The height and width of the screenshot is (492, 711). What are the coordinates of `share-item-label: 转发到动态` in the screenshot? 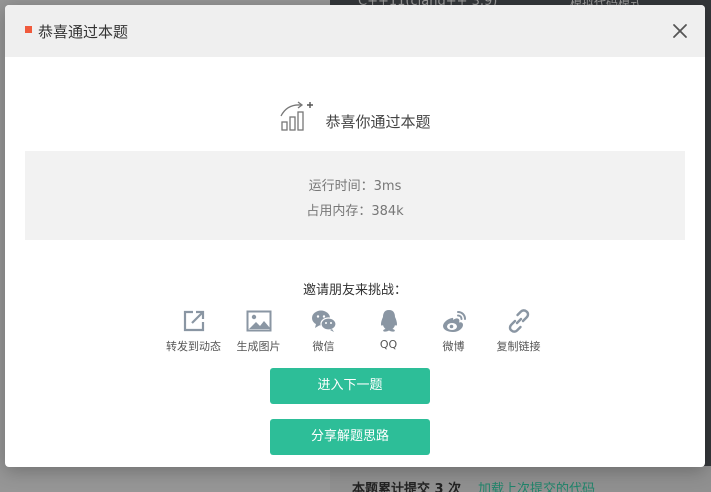 It's located at (193, 346).